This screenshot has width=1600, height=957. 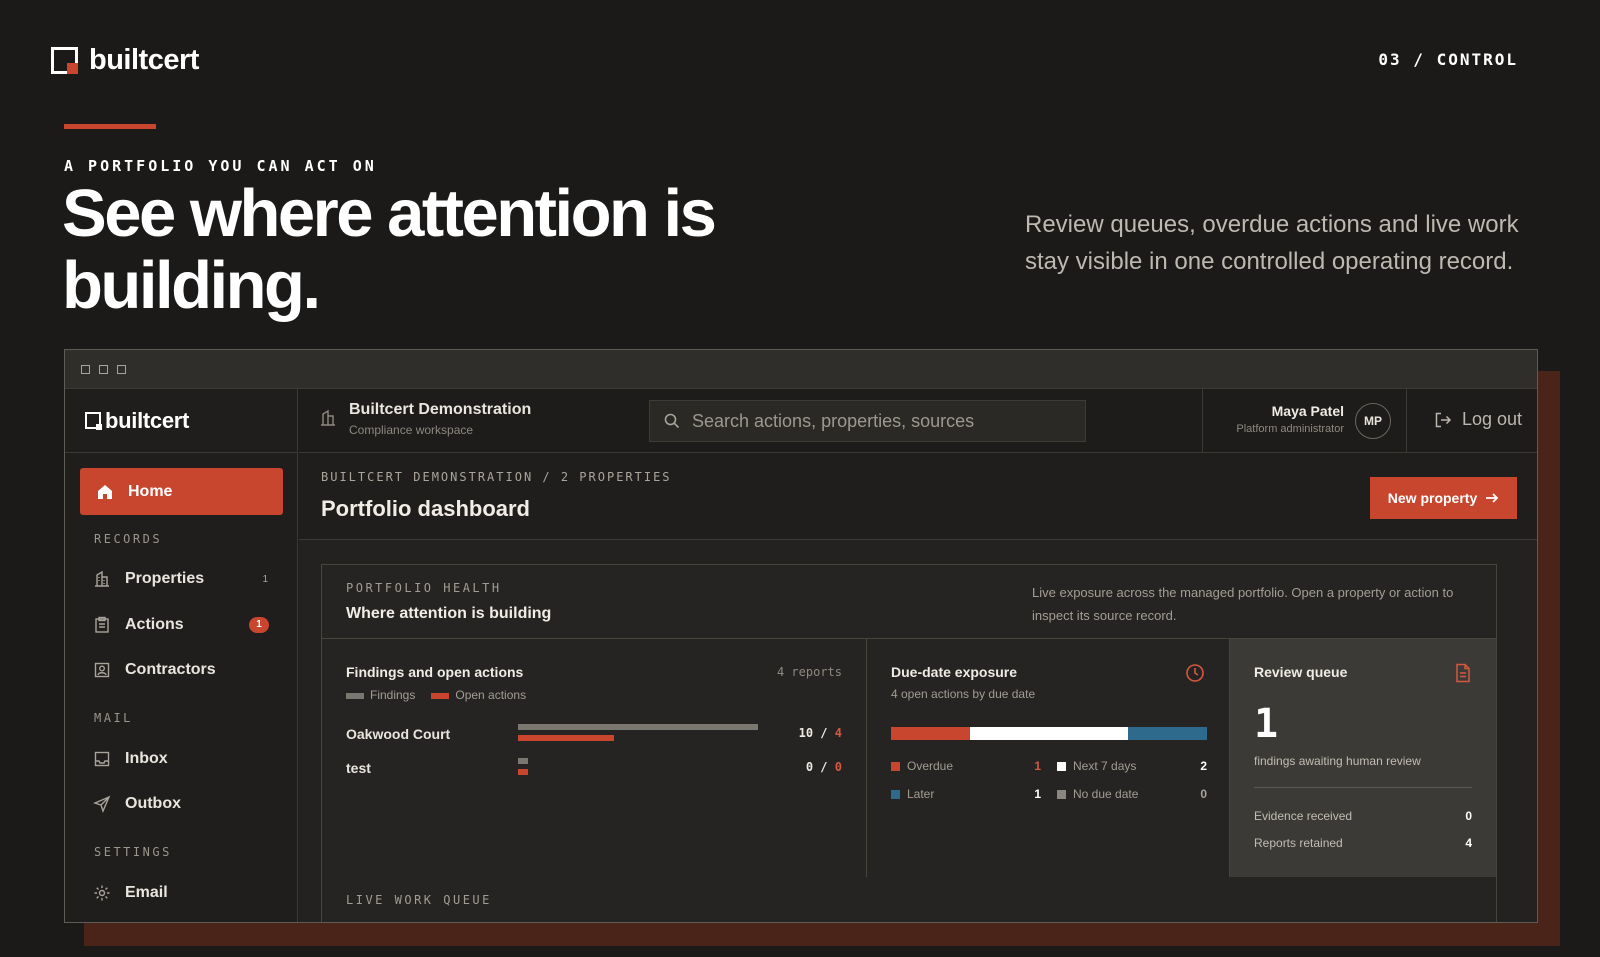 I want to click on review-queue-subtitle: findings awaiting human review, so click(x=1337, y=761).